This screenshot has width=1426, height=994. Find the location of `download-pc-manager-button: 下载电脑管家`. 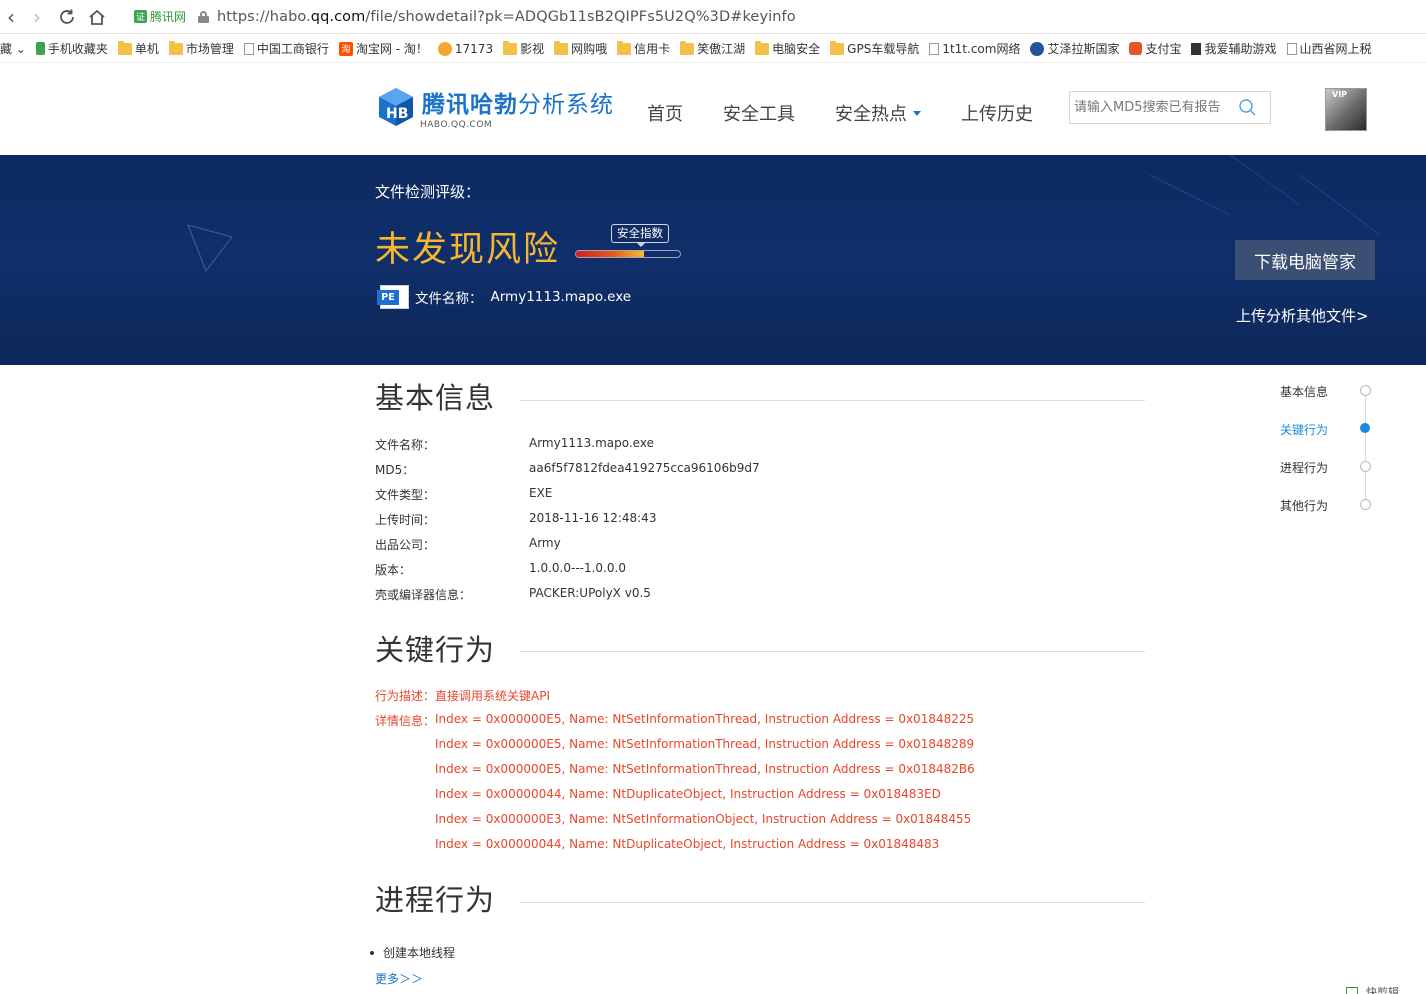

download-pc-manager-button: 下载电脑管家 is located at coordinates (1305, 260).